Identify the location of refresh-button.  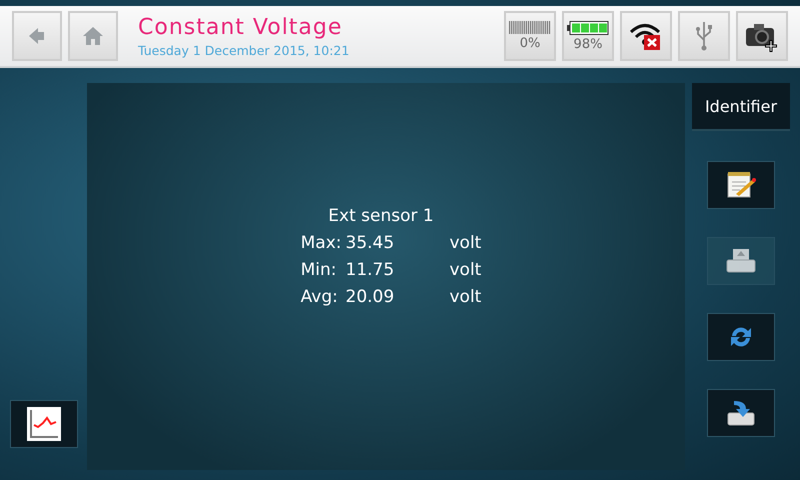
(741, 337).